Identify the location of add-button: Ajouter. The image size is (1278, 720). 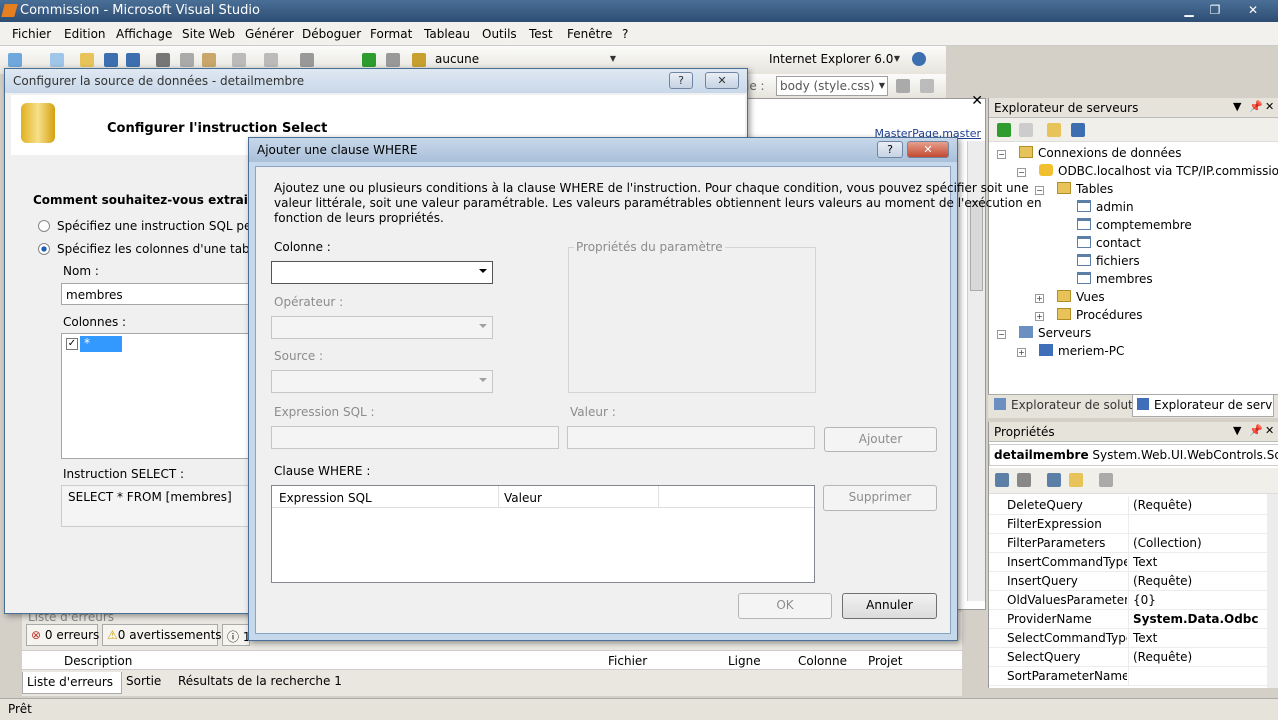
(880, 439).